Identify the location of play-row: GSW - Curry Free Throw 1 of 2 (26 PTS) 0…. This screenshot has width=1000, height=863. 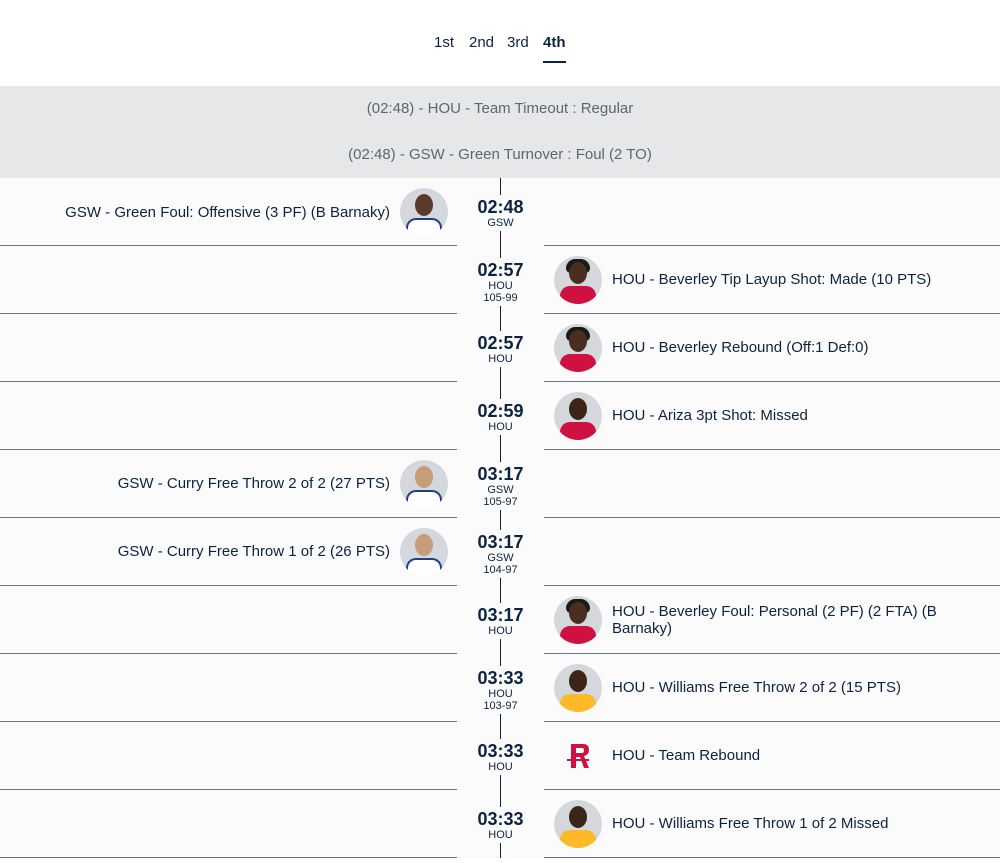
(500, 552).